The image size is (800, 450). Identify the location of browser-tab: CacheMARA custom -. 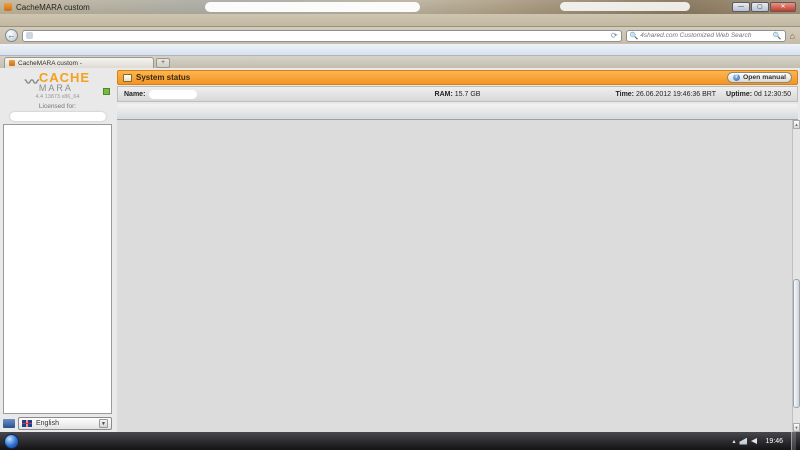
(79, 62).